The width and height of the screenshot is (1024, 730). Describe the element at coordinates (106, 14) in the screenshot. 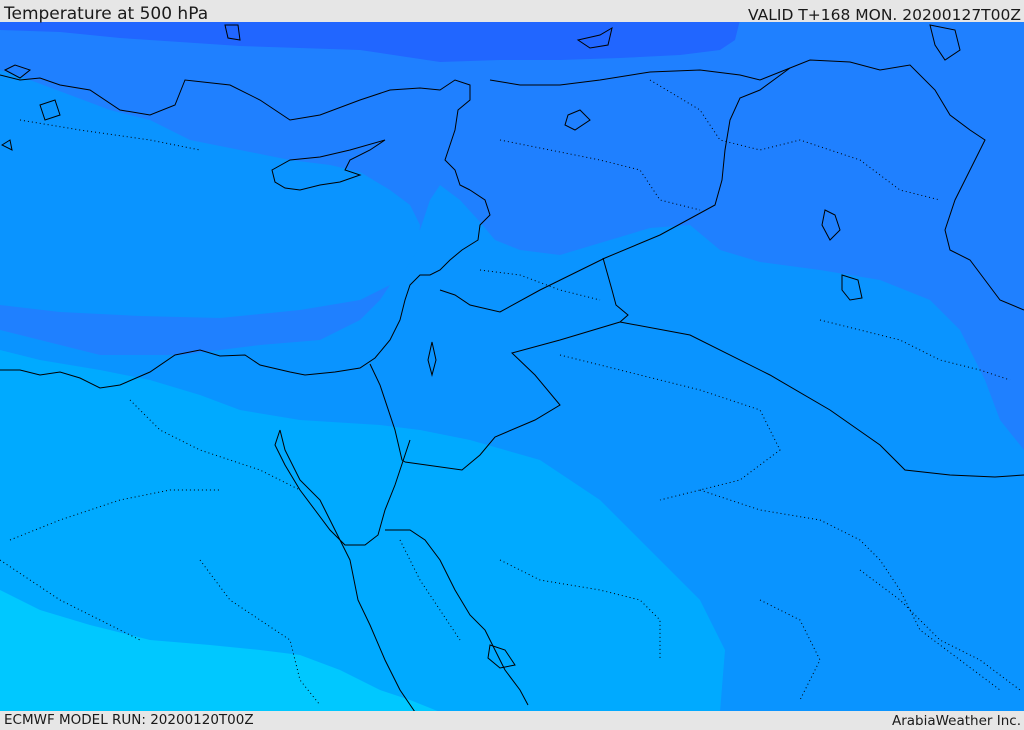

I see `map-title: Temperature at 500 hPa` at that location.